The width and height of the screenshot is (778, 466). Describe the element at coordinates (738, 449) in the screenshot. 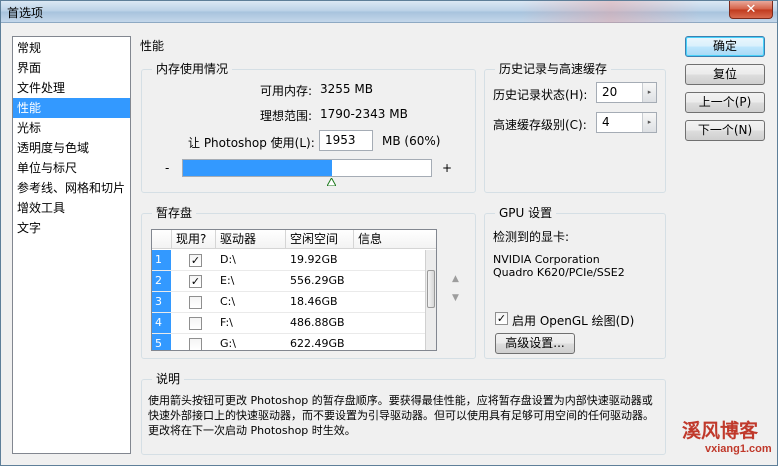

I see `watermark-url: vxiang1.com` at that location.